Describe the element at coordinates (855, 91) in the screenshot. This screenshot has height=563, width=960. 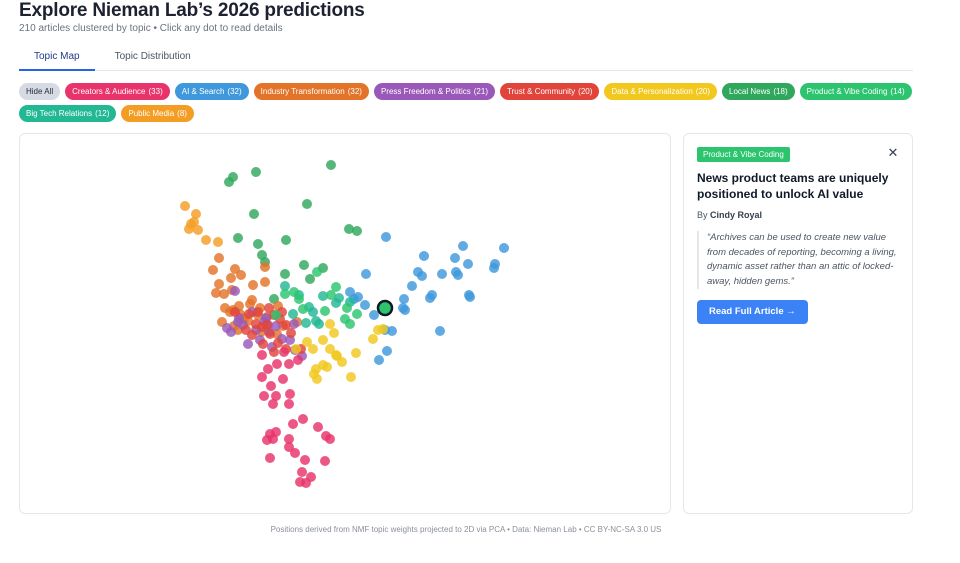
I see `topic-filter-chip: Product & Vibe Coding (14)` at that location.